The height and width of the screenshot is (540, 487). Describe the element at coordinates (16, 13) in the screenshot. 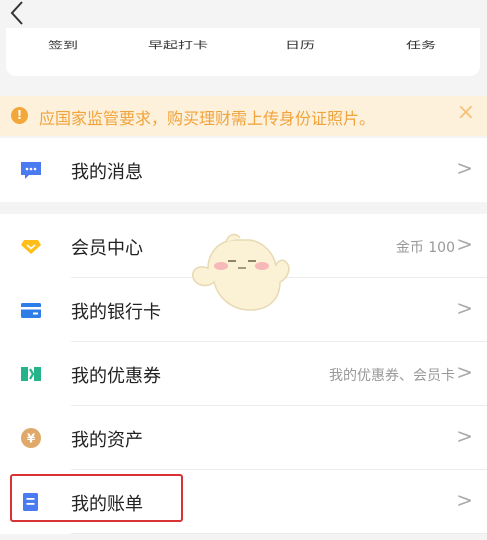

I see `chevron-left-icon` at that location.